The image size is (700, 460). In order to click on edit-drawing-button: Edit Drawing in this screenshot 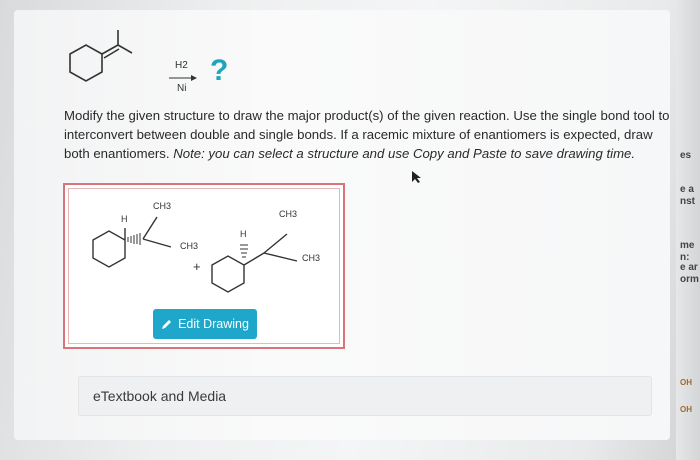, I will do `click(205, 324)`.